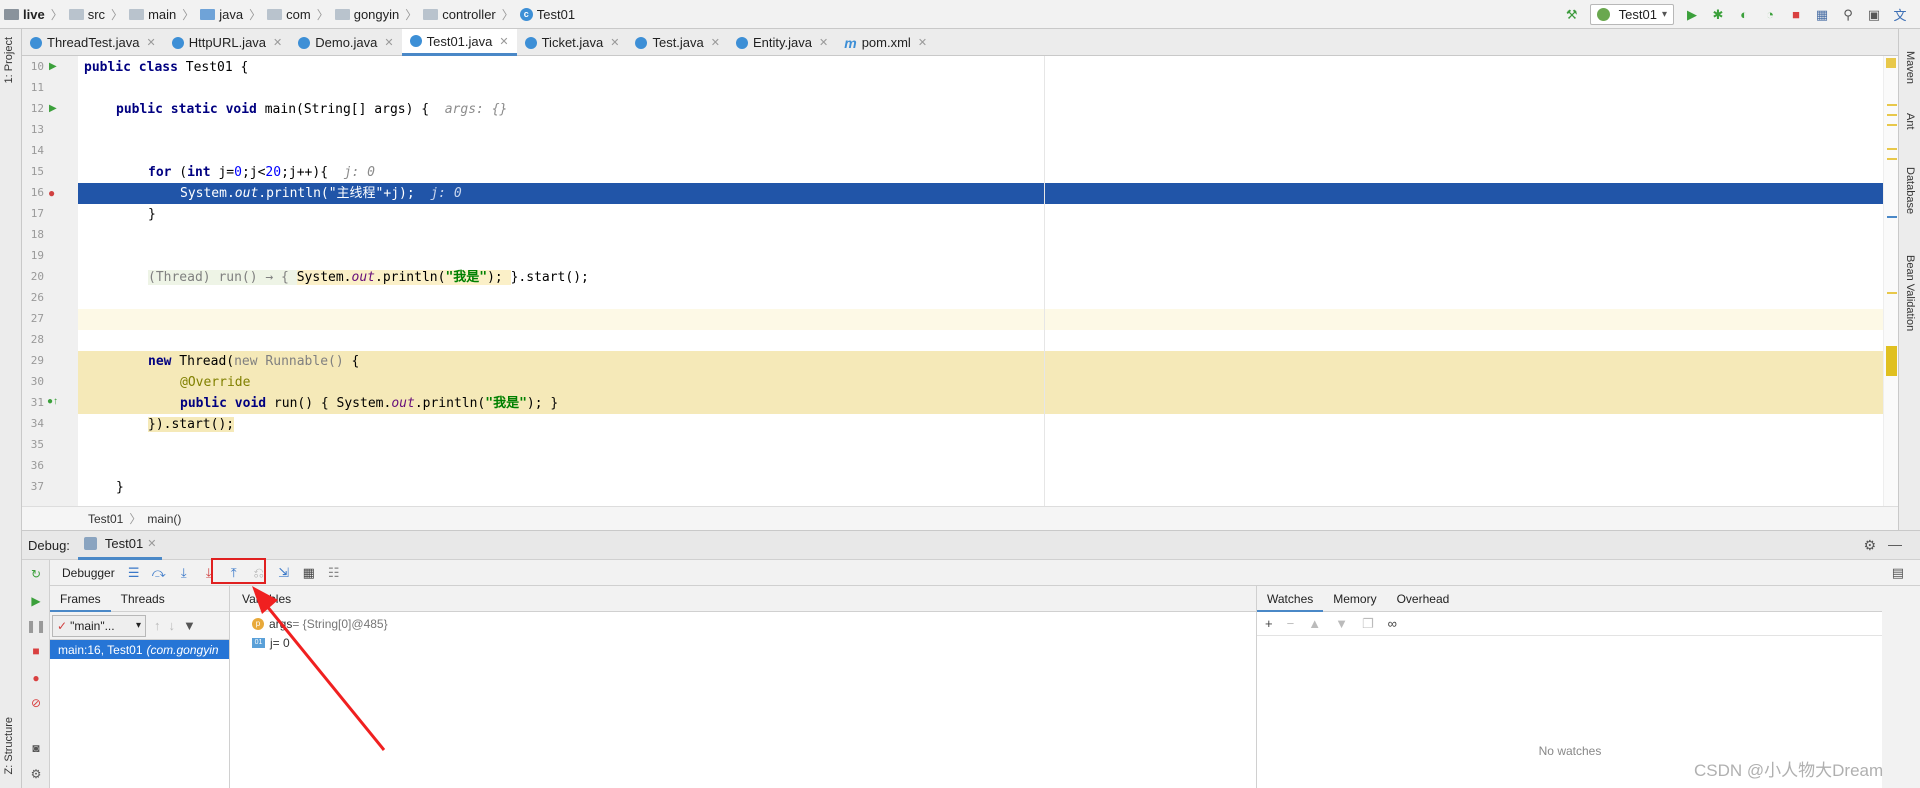 The width and height of the screenshot is (1920, 788). Describe the element at coordinates (80, 599) in the screenshot. I see `tab-frames: Frames` at that location.